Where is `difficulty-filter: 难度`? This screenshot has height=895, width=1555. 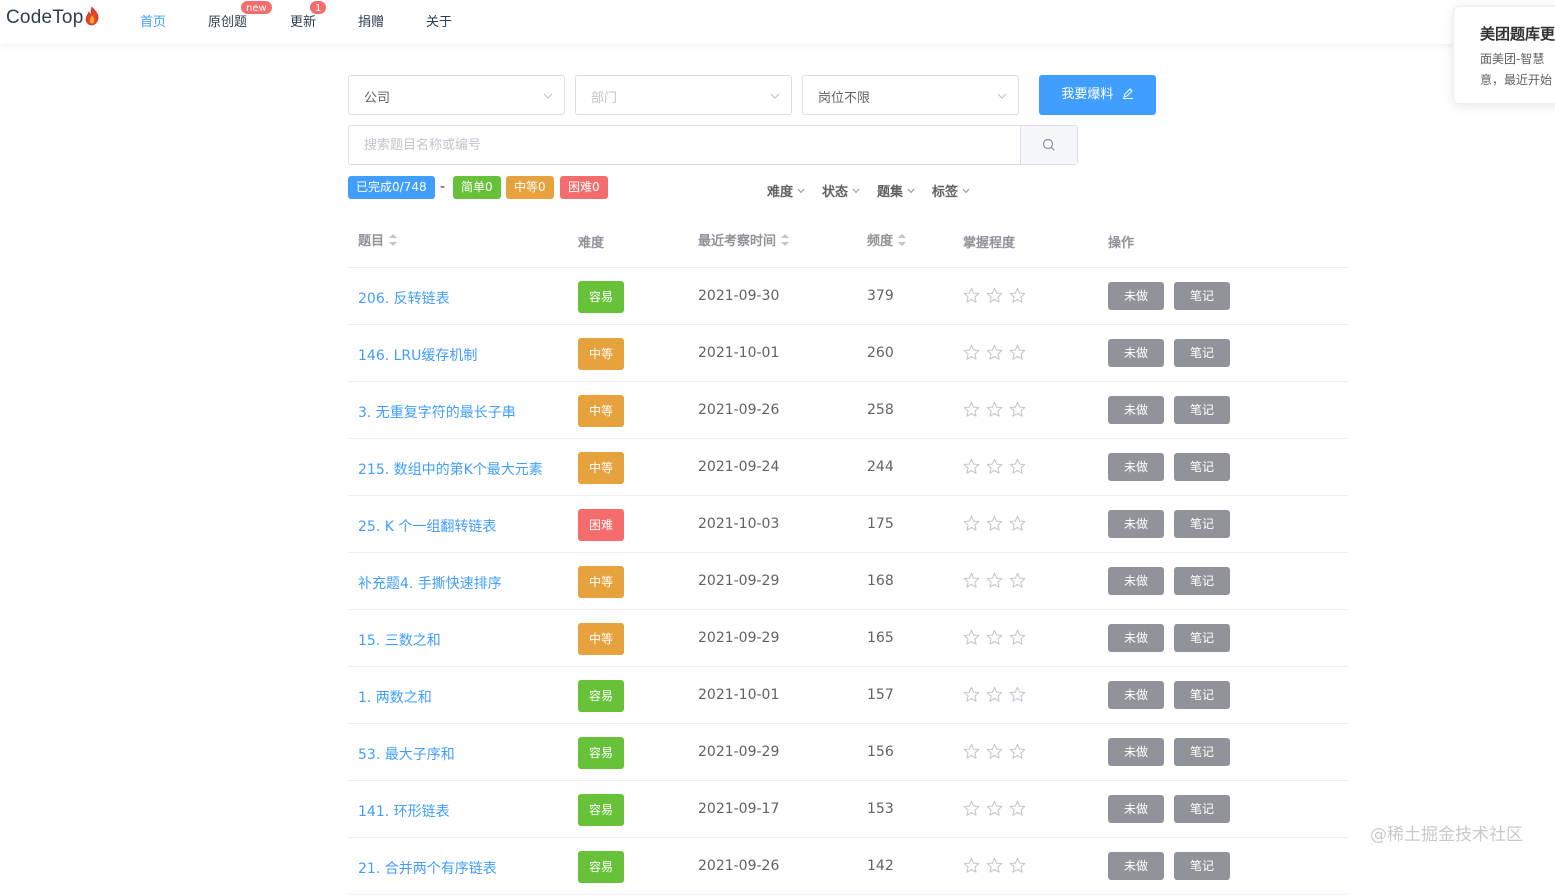
difficulty-filter: 难度 is located at coordinates (786, 190).